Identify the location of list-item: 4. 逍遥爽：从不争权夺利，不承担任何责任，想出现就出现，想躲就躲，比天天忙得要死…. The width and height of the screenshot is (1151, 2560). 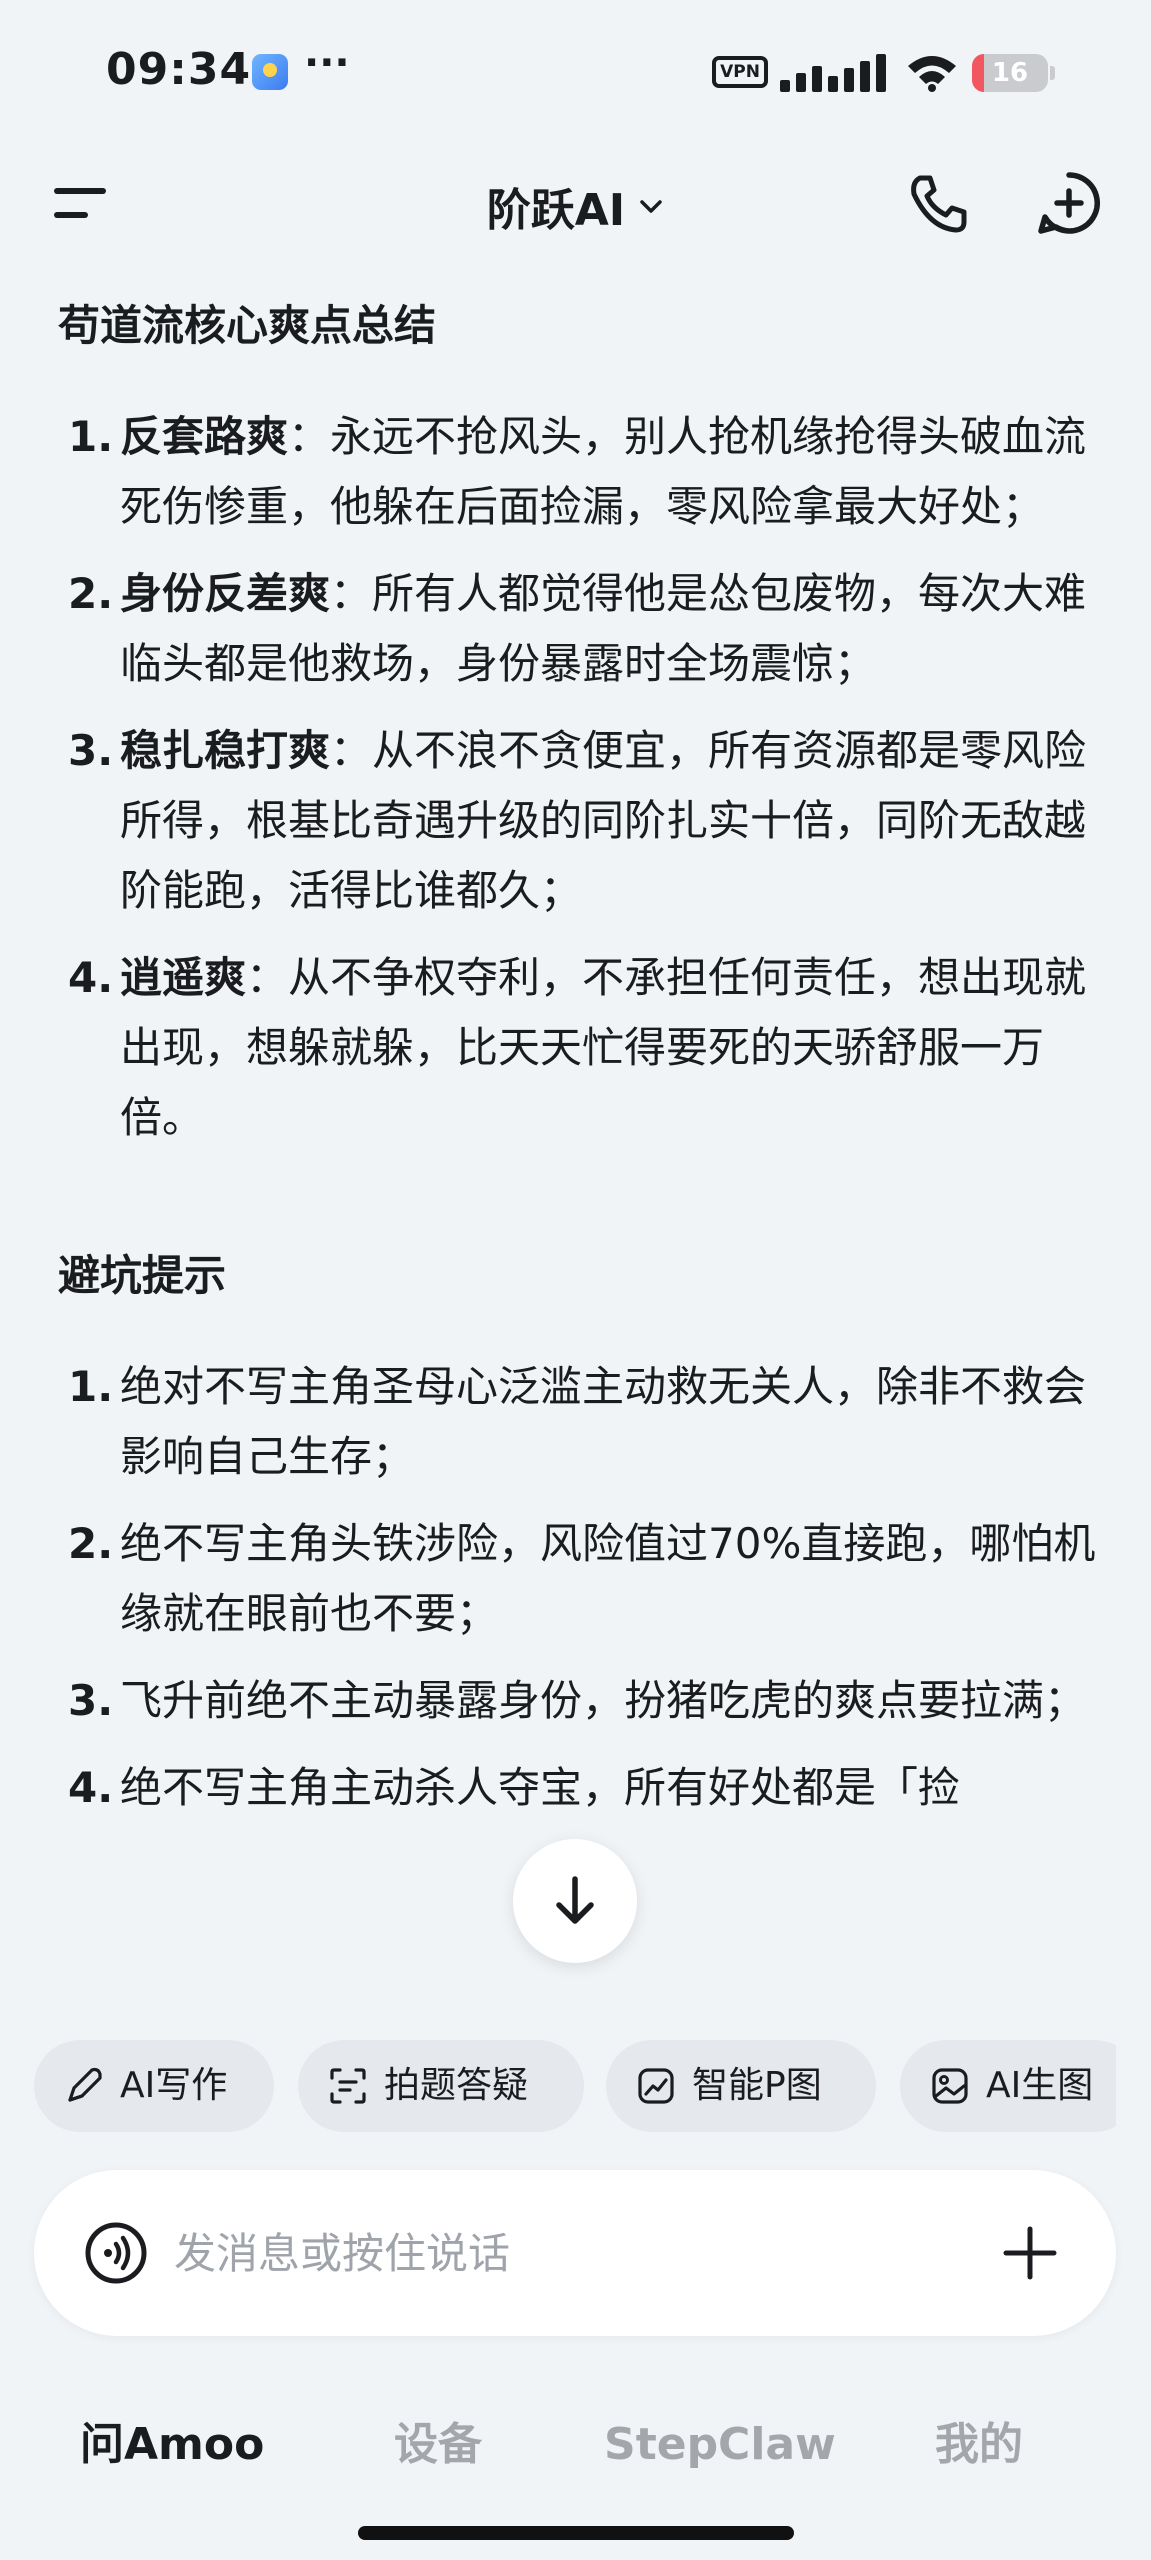
(583, 1048).